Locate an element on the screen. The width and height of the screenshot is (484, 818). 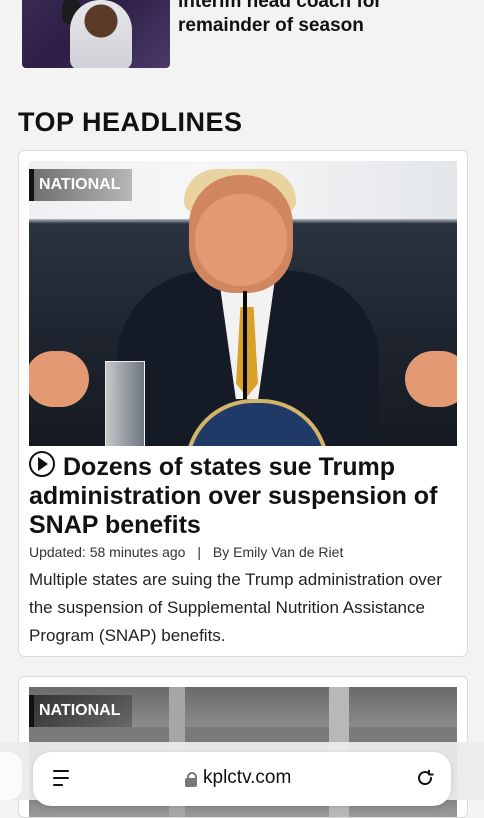
image-face is located at coordinates (241, 234).